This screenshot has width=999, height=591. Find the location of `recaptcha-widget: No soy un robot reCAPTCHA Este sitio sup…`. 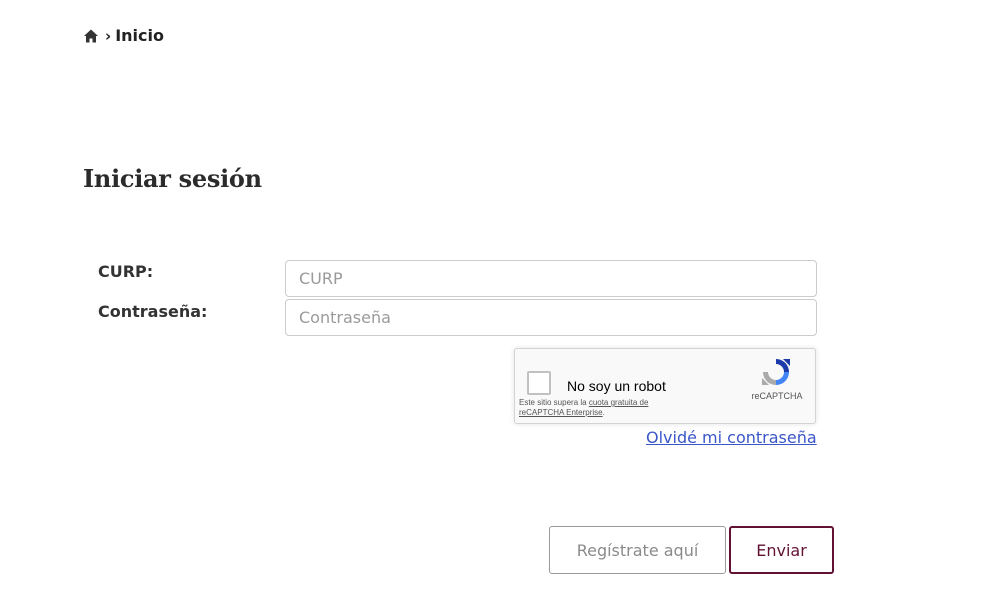

recaptcha-widget: No soy un robot reCAPTCHA Este sitio sup… is located at coordinates (665, 386).